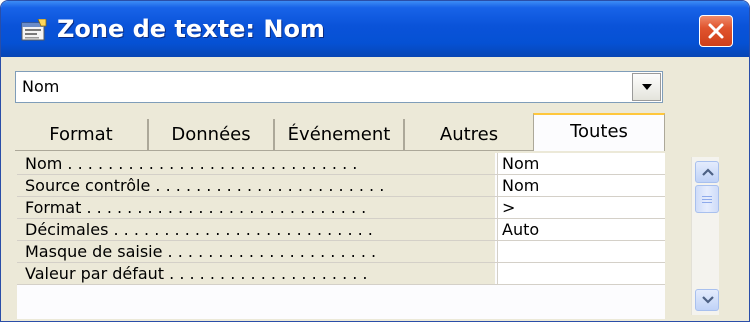 The width and height of the screenshot is (750, 322). I want to click on close-button, so click(716, 31).